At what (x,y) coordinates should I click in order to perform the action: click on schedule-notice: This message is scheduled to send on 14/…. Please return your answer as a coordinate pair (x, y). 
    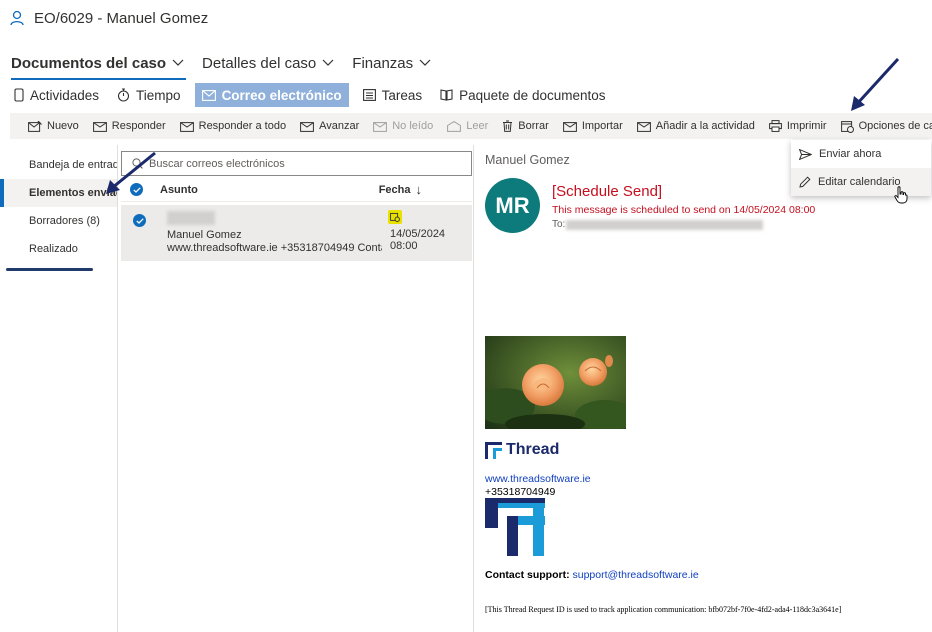
    Looking at the image, I should click on (684, 210).